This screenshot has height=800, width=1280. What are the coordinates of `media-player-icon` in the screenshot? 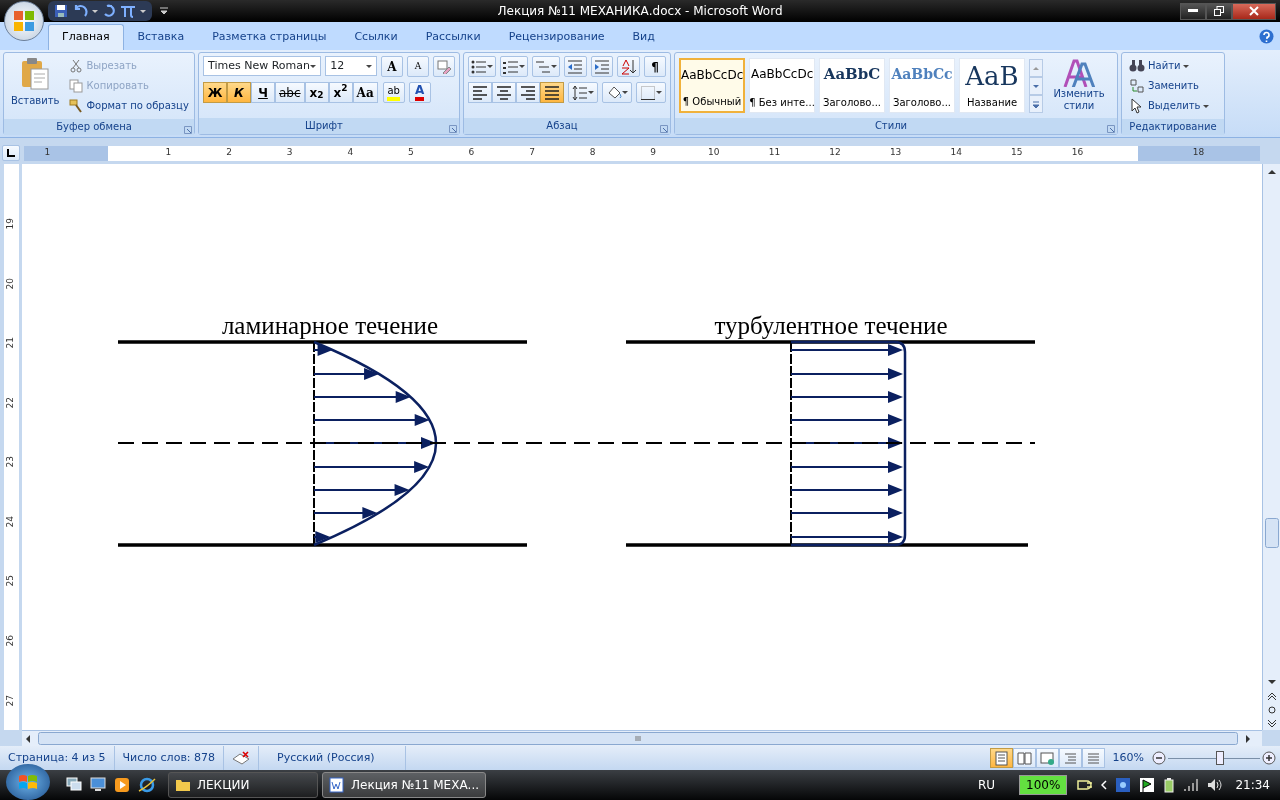 It's located at (122, 785).